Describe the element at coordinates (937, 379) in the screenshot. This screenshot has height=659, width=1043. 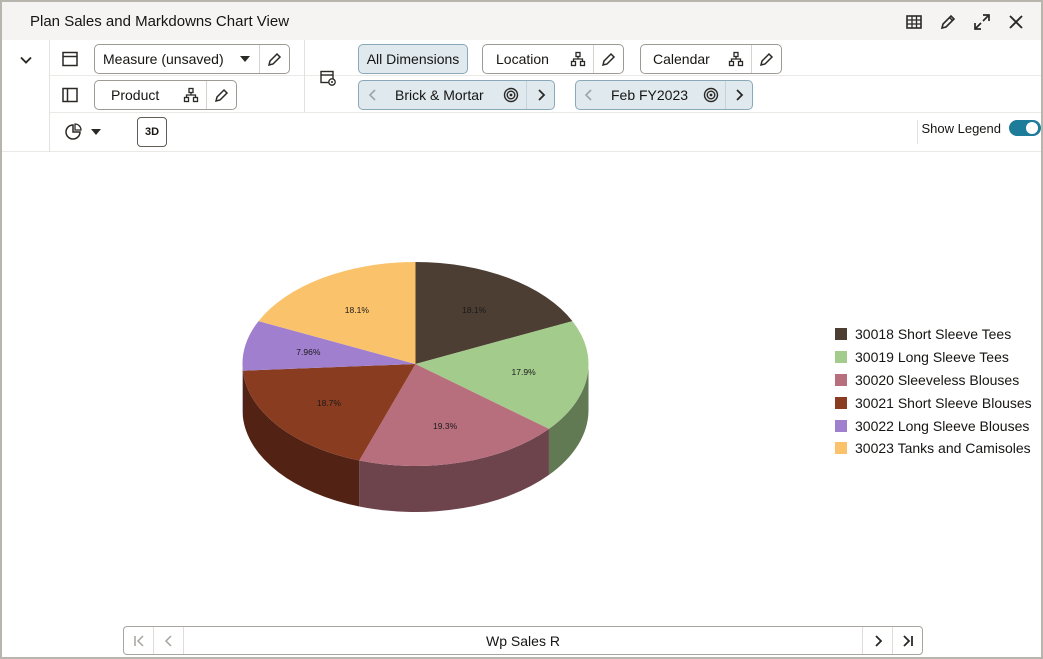
I see `legend-label: 30020 Sleeveless Blouses` at that location.